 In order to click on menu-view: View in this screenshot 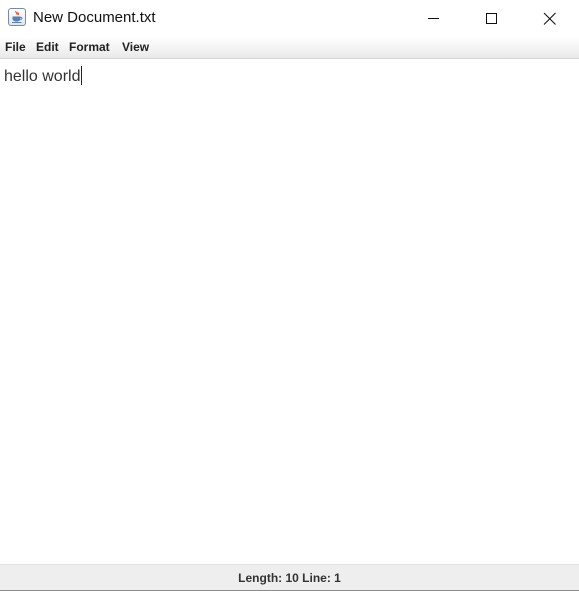, I will do `click(135, 47)`.